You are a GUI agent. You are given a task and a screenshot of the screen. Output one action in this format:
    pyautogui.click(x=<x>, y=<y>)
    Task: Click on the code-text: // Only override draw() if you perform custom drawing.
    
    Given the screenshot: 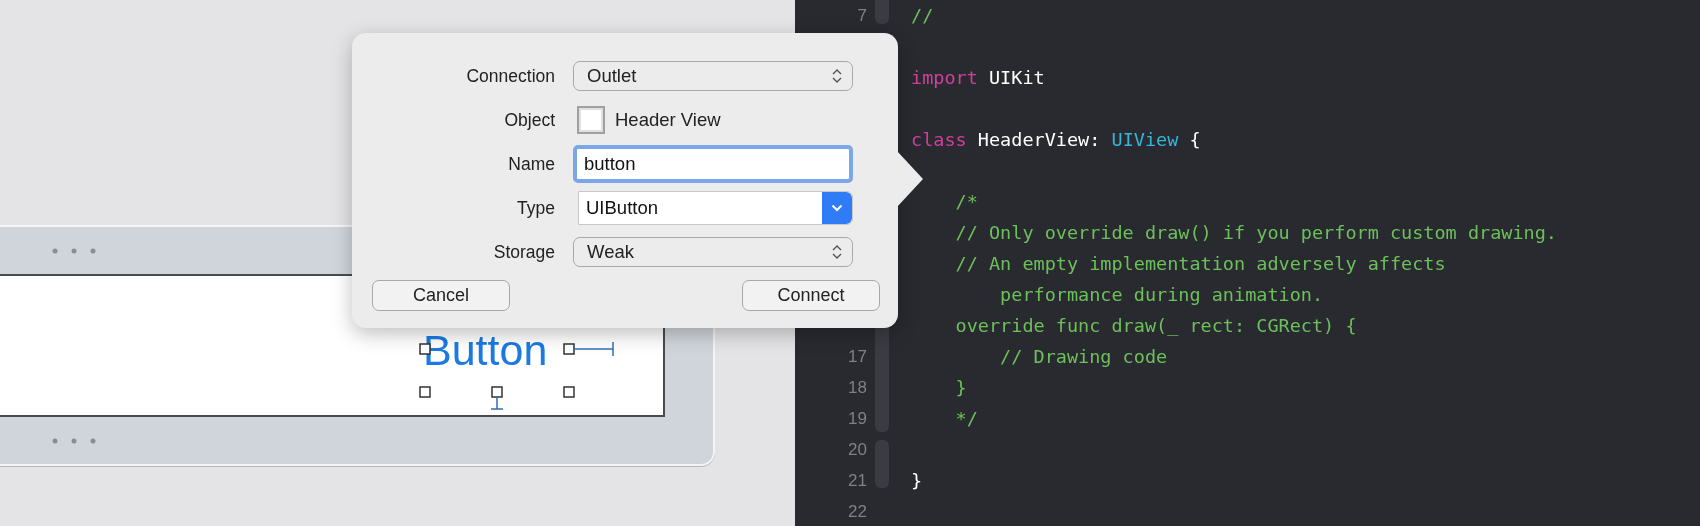 What is the action you would take?
    pyautogui.click(x=1255, y=232)
    